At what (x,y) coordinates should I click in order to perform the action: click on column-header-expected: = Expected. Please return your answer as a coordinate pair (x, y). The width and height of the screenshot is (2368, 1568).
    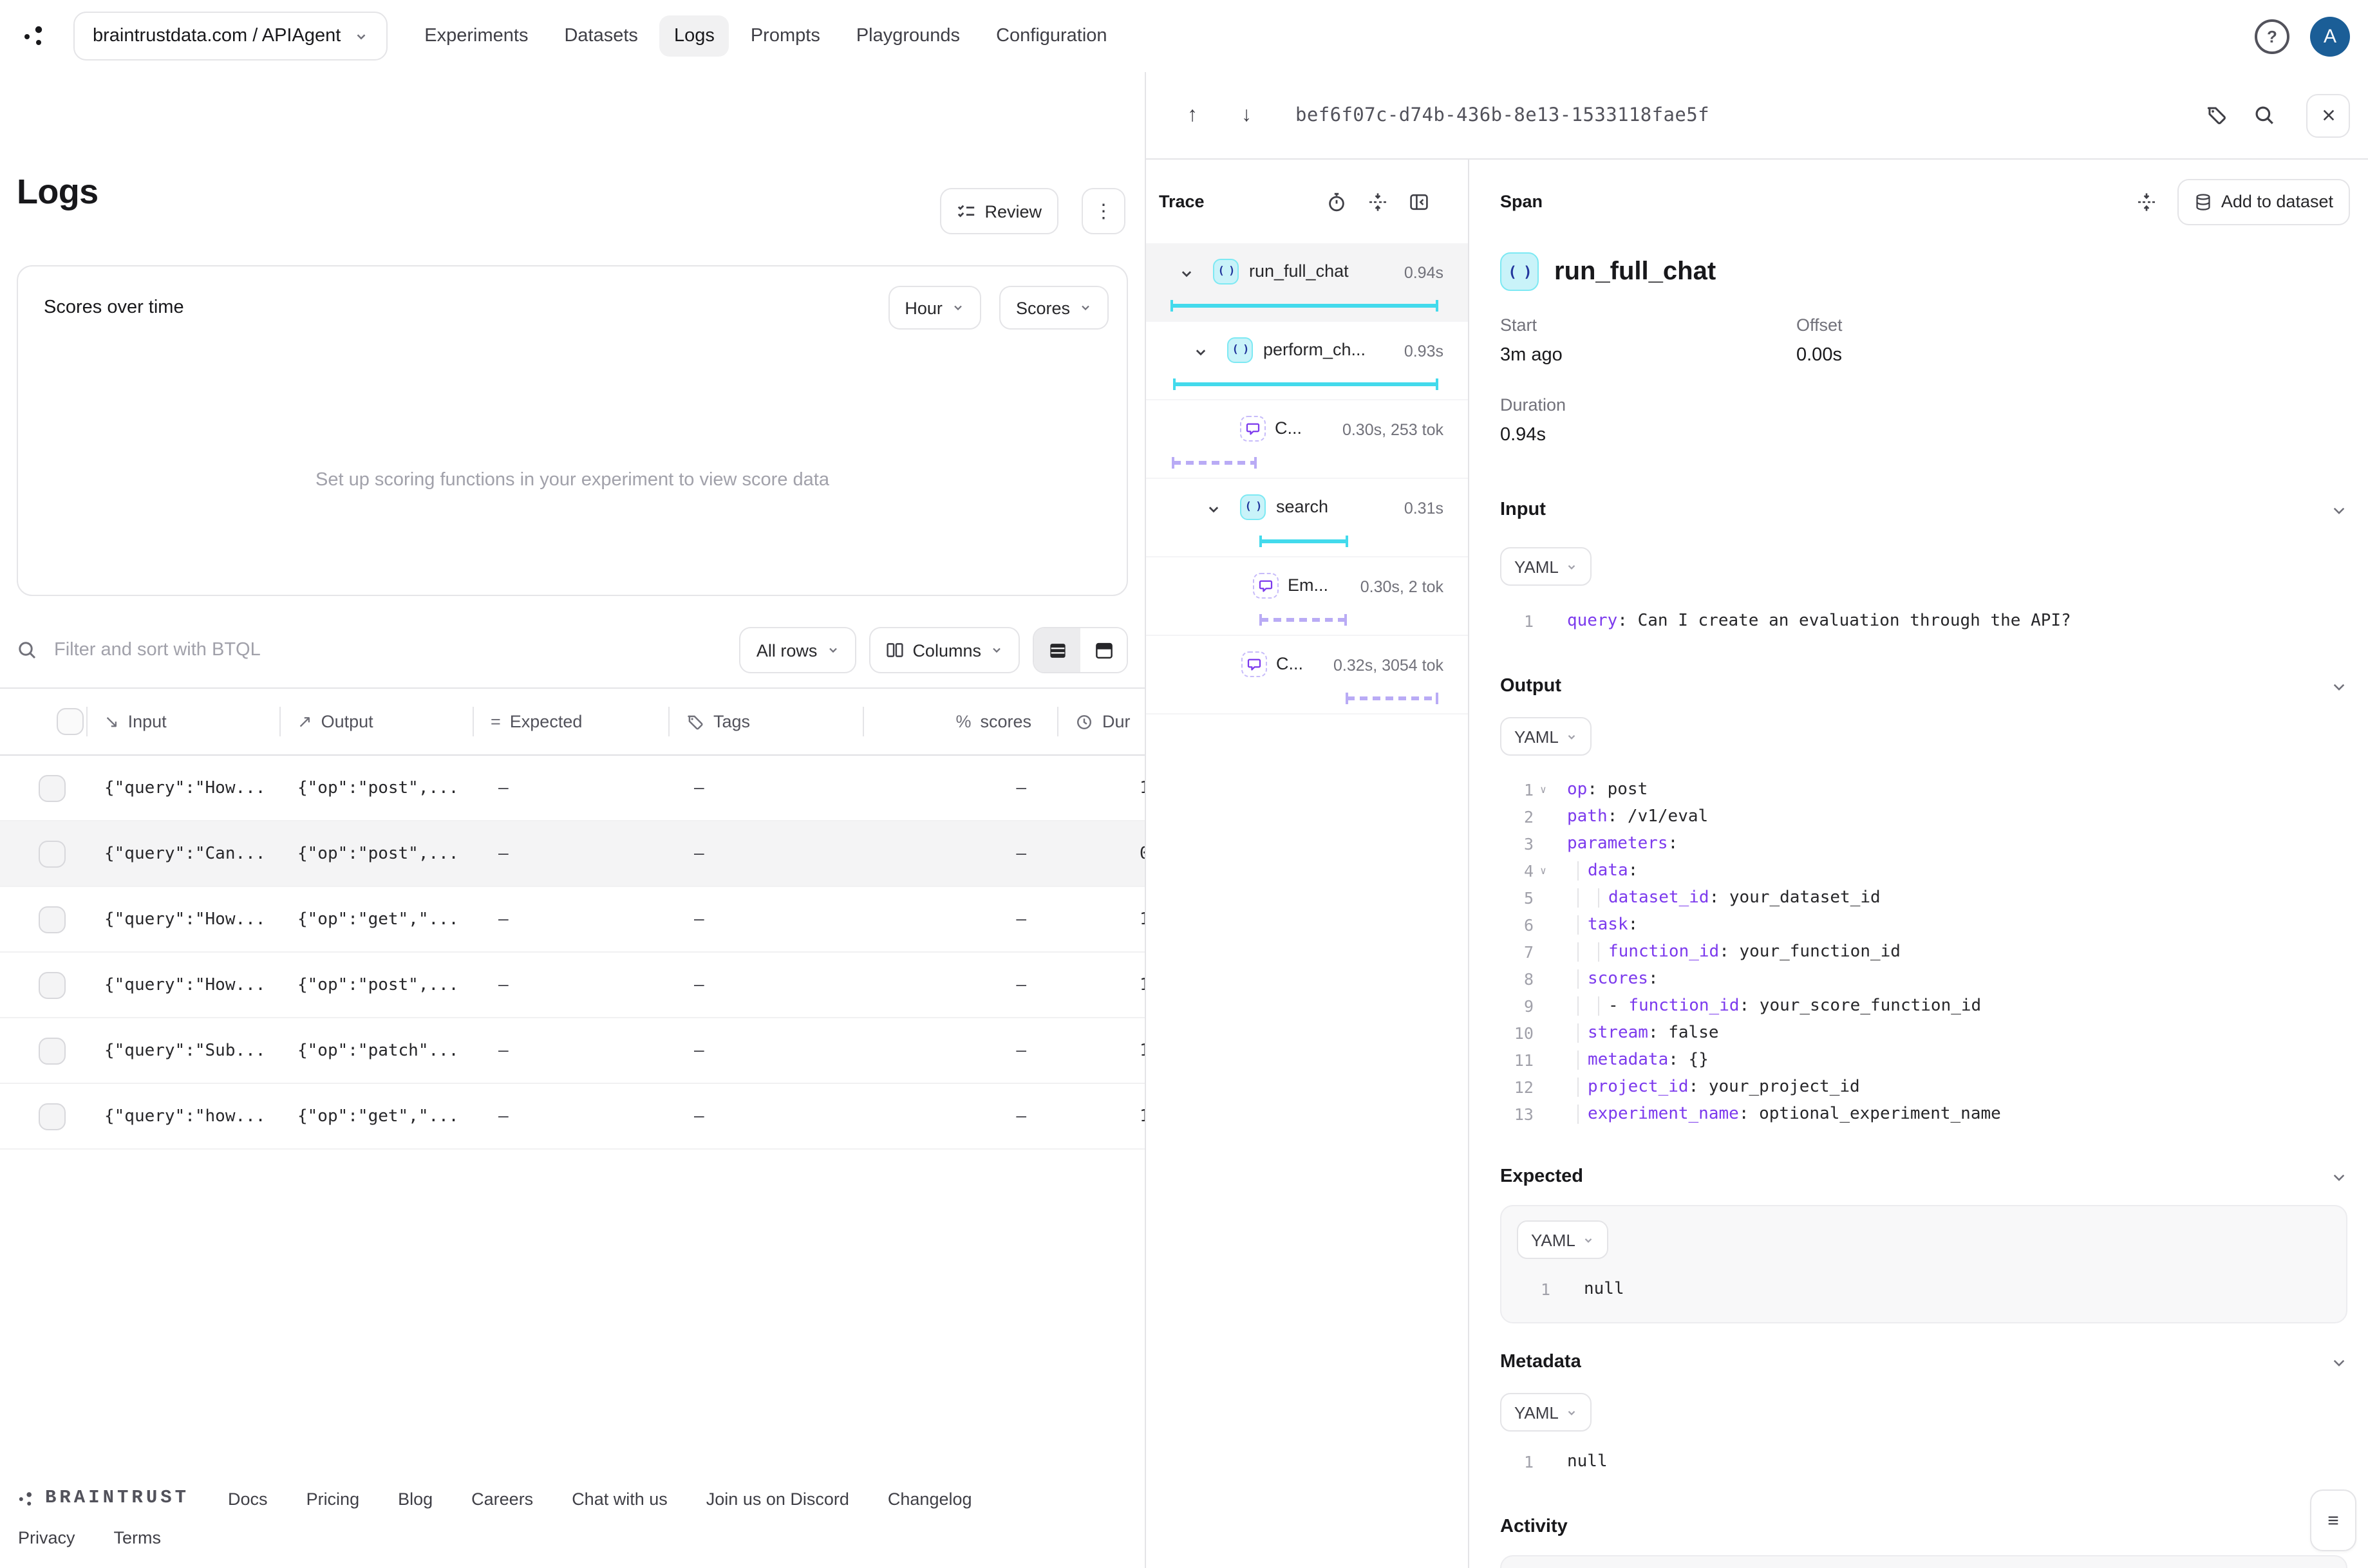
    Looking at the image, I should click on (570, 721).